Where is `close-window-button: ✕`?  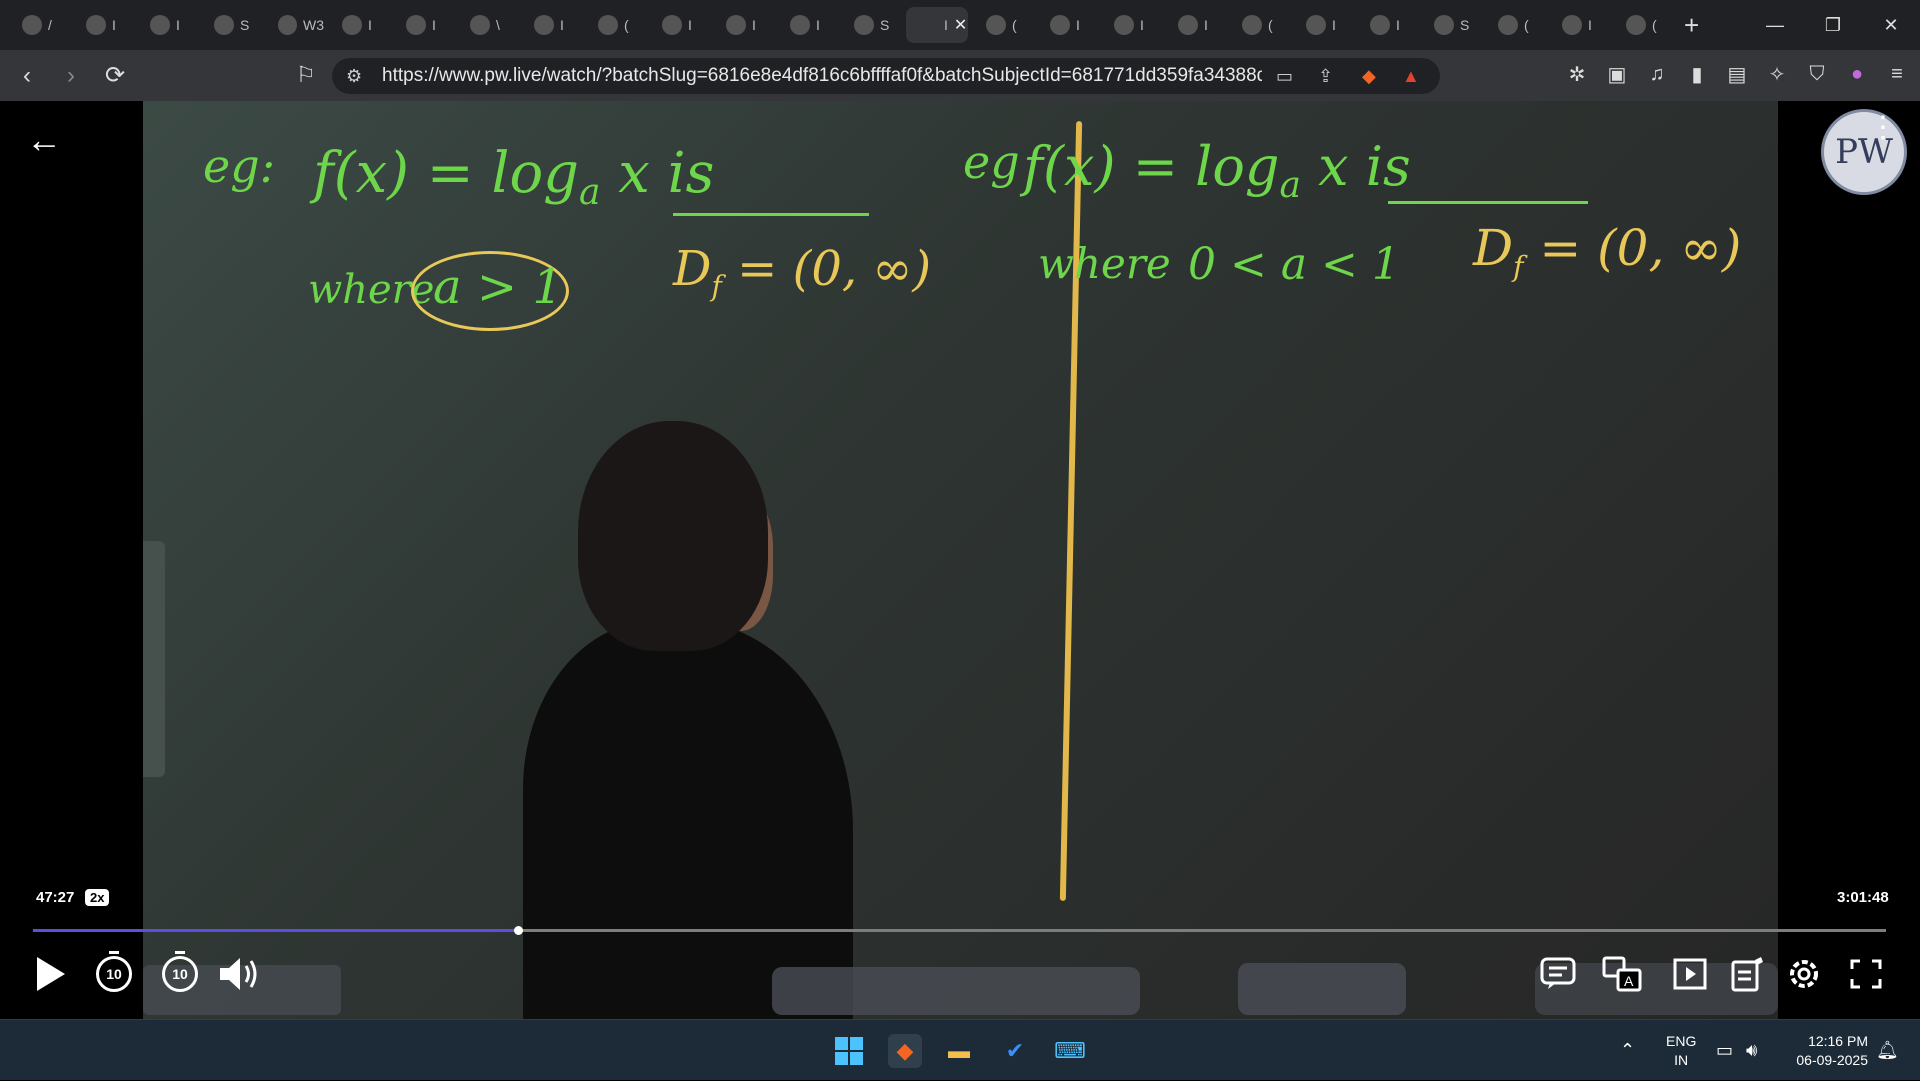 close-window-button: ✕ is located at coordinates (1891, 25).